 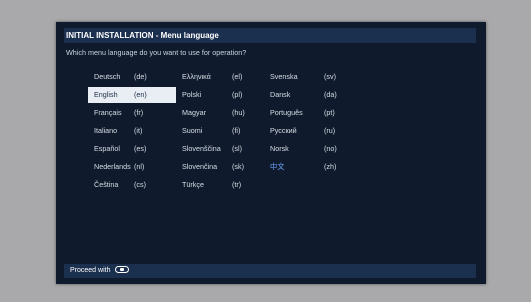 I want to click on language-option-sl: Slovenščina (sl), so click(x=220, y=149).